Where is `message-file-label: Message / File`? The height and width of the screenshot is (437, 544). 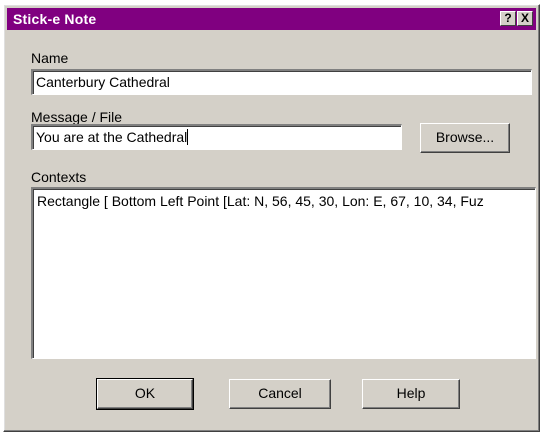 message-file-label: Message / File is located at coordinates (77, 117).